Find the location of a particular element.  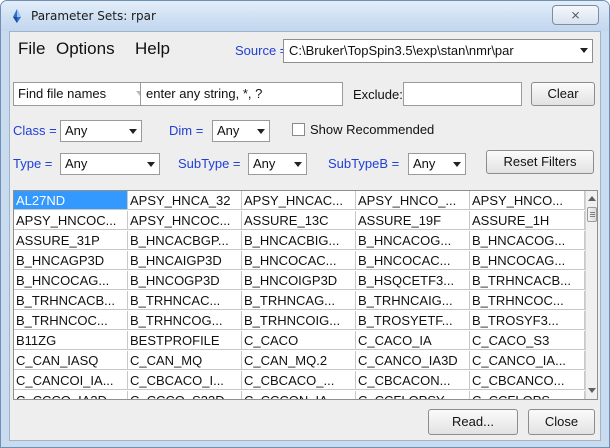

parameter-set-cell: C_CCCO_S33D is located at coordinates (185, 395).